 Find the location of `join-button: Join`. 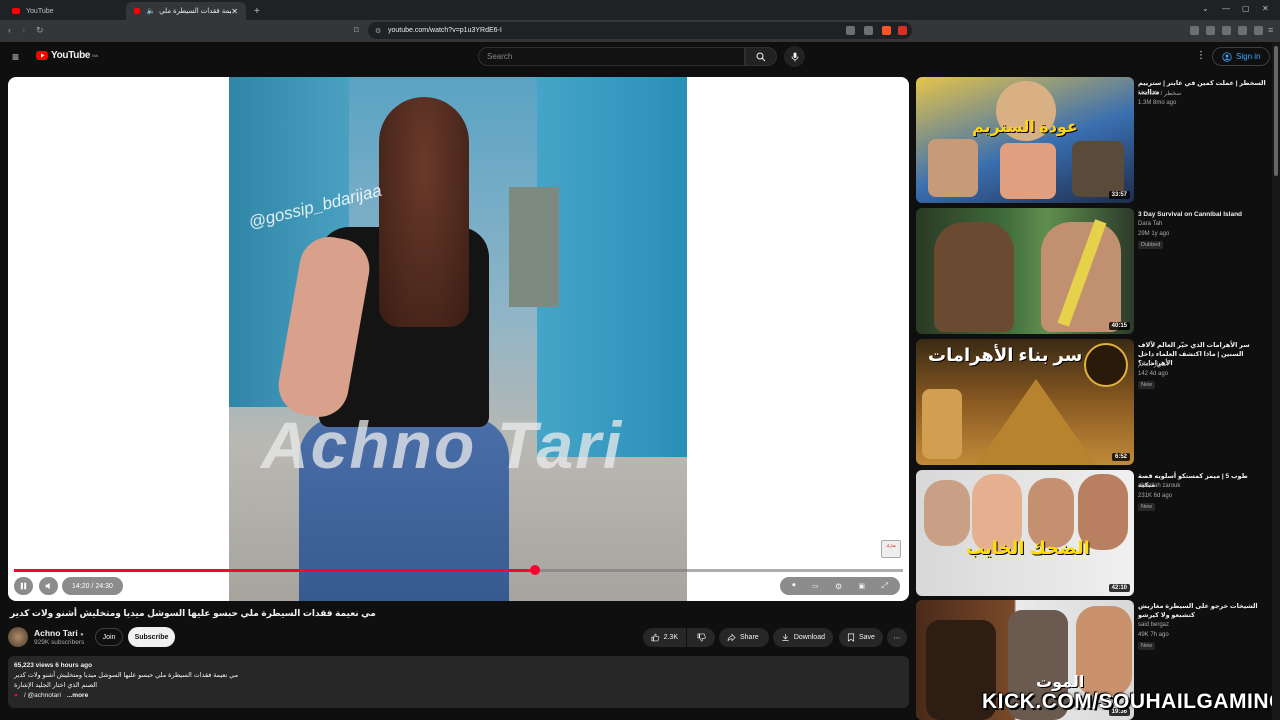

join-button: Join is located at coordinates (109, 637).